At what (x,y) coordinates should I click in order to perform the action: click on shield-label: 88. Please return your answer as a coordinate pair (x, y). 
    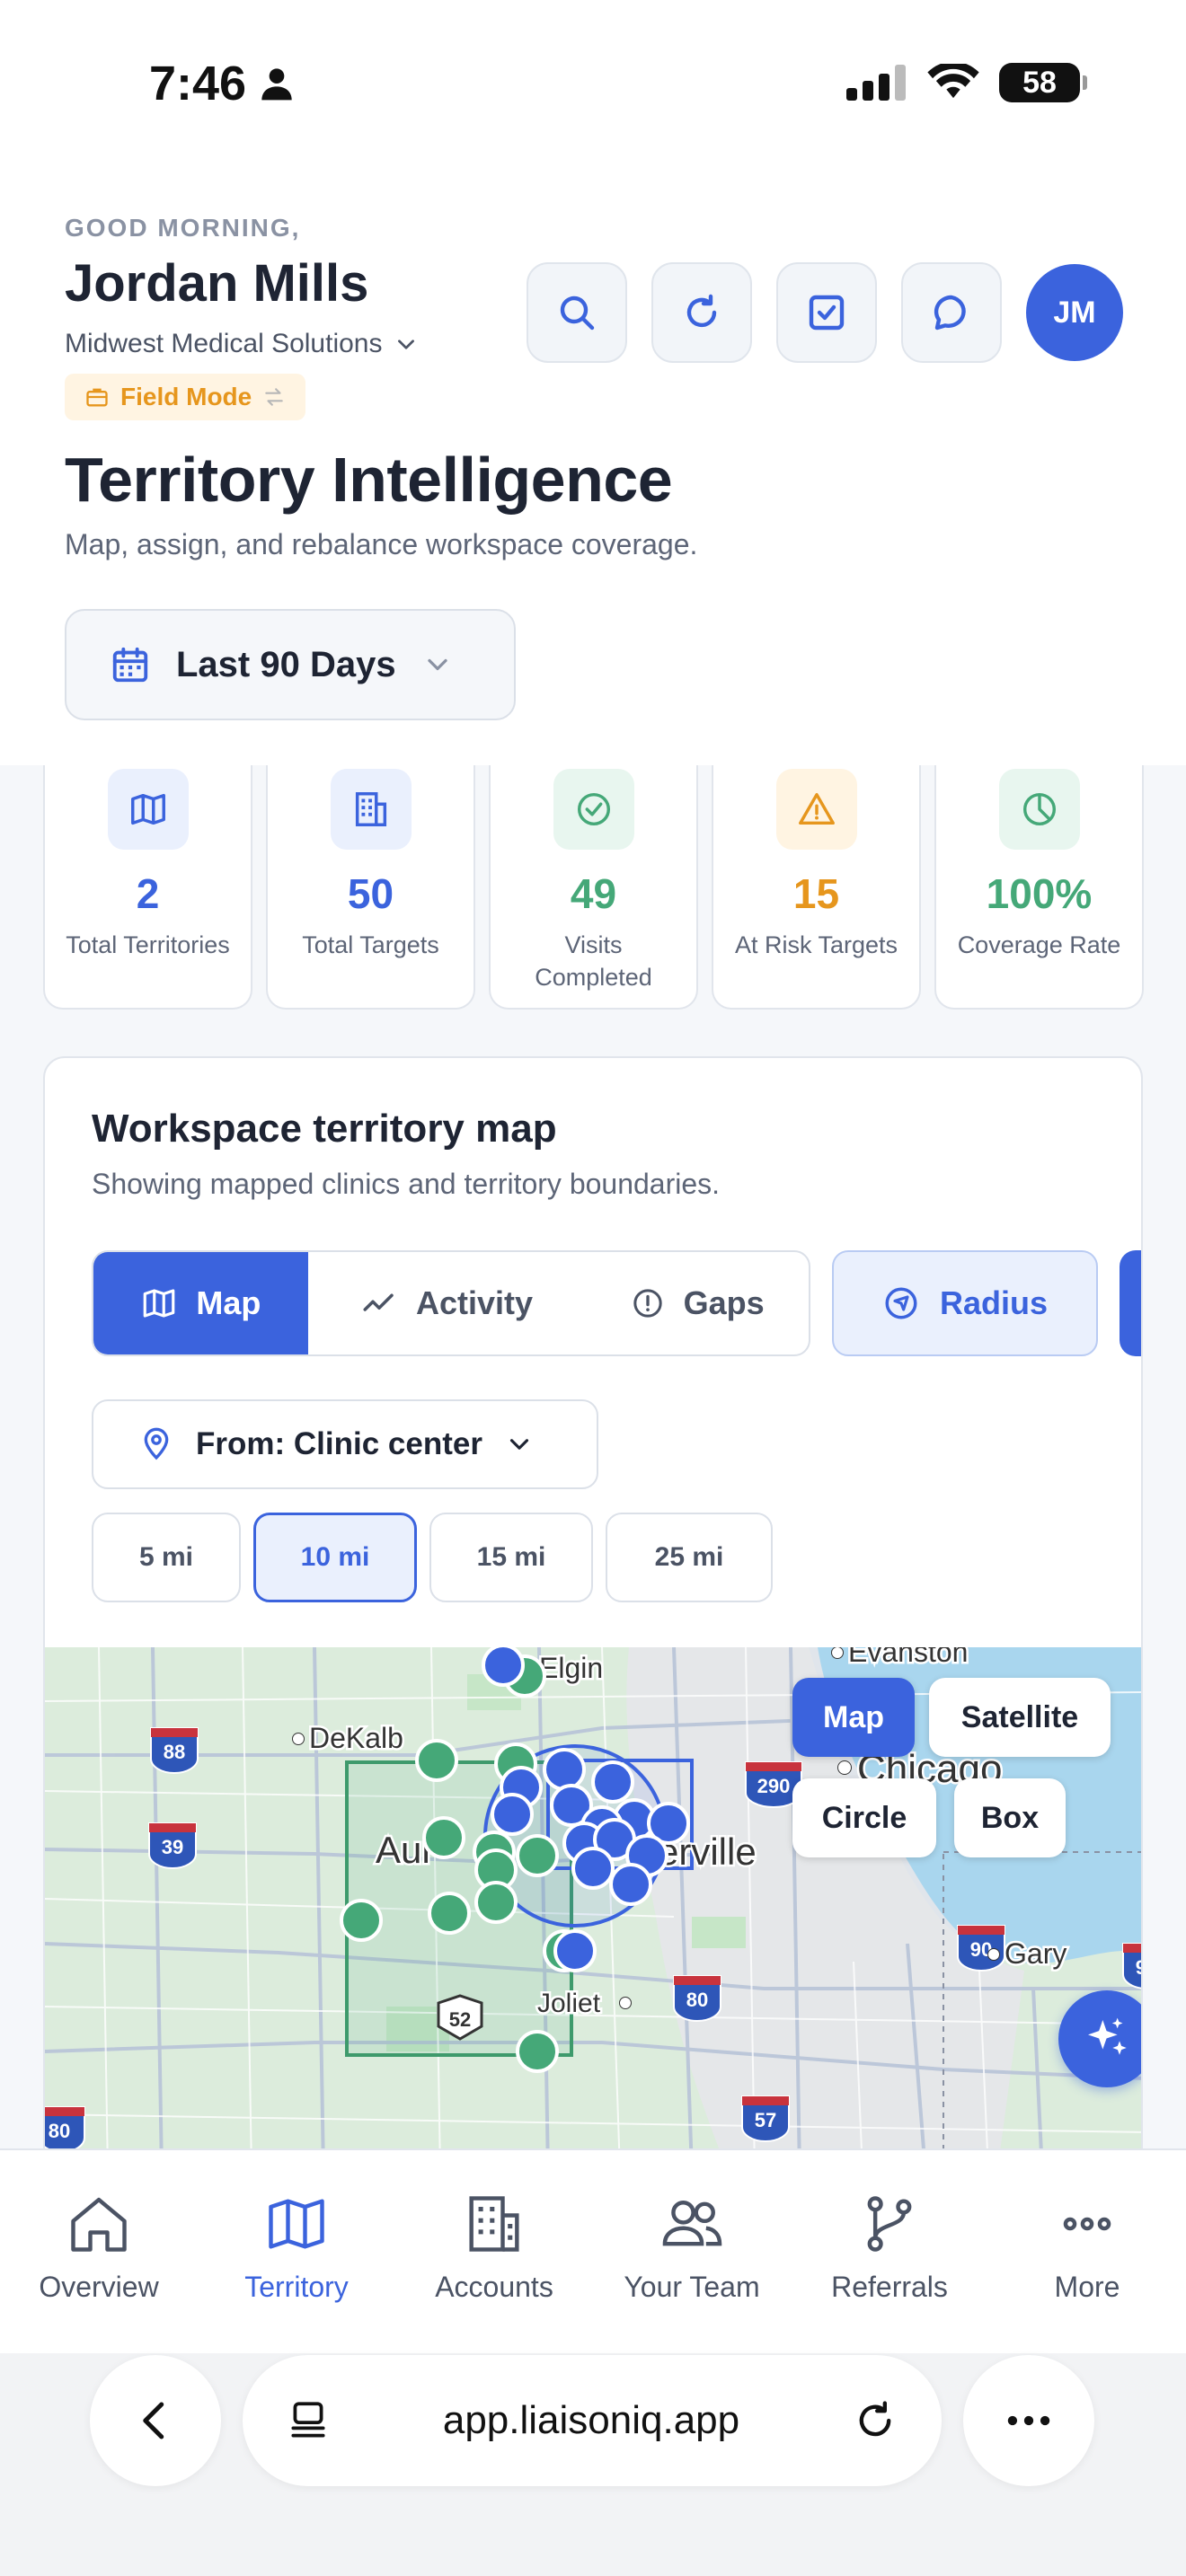
    Looking at the image, I should click on (174, 1752).